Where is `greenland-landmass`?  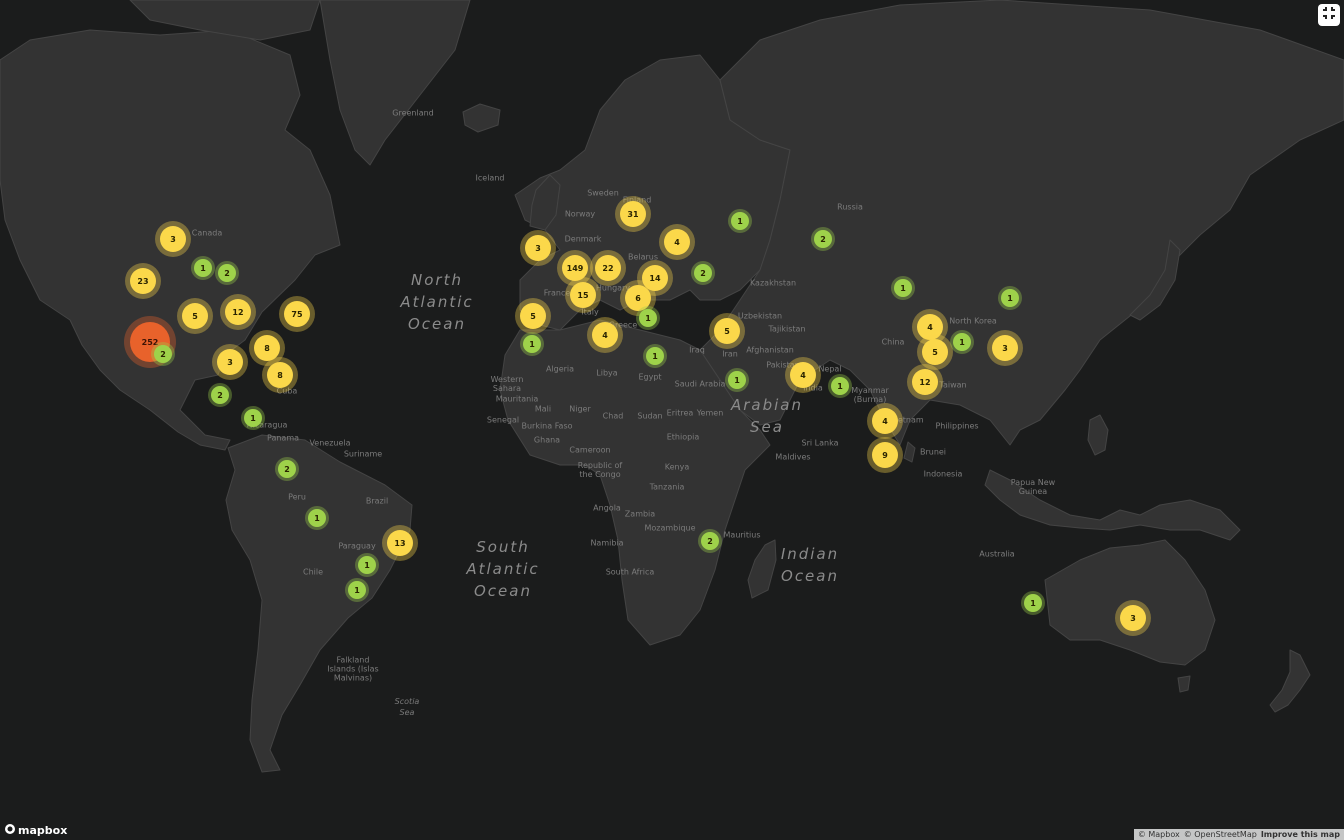 greenland-landmass is located at coordinates (395, 83).